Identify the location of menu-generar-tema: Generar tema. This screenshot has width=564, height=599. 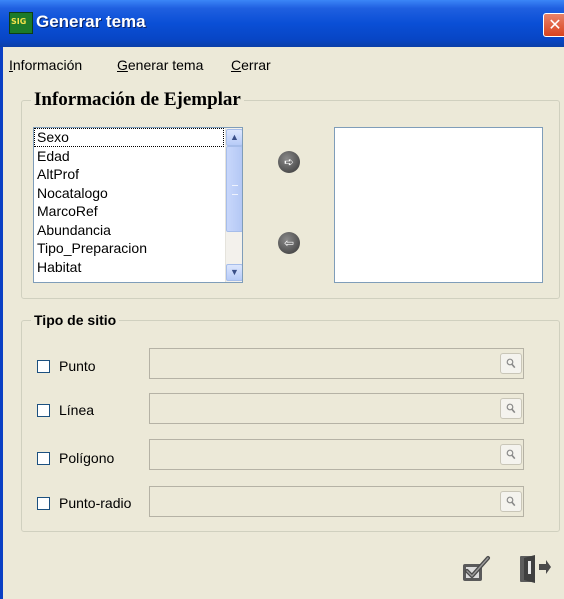
(160, 65).